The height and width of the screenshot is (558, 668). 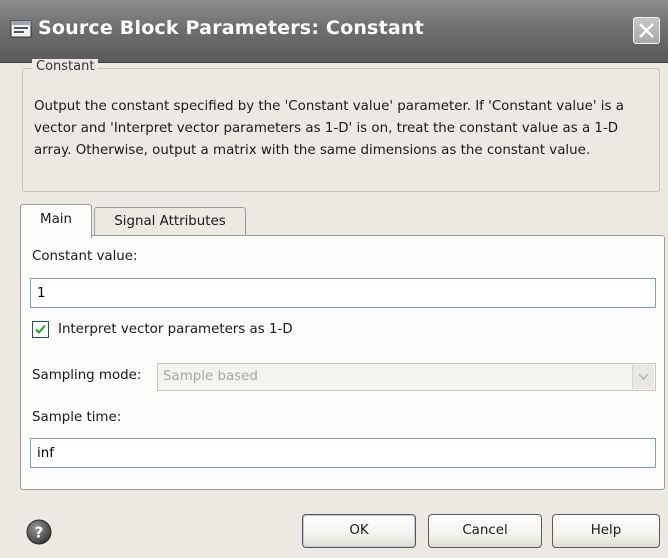 I want to click on ok-button: OK, so click(x=359, y=531).